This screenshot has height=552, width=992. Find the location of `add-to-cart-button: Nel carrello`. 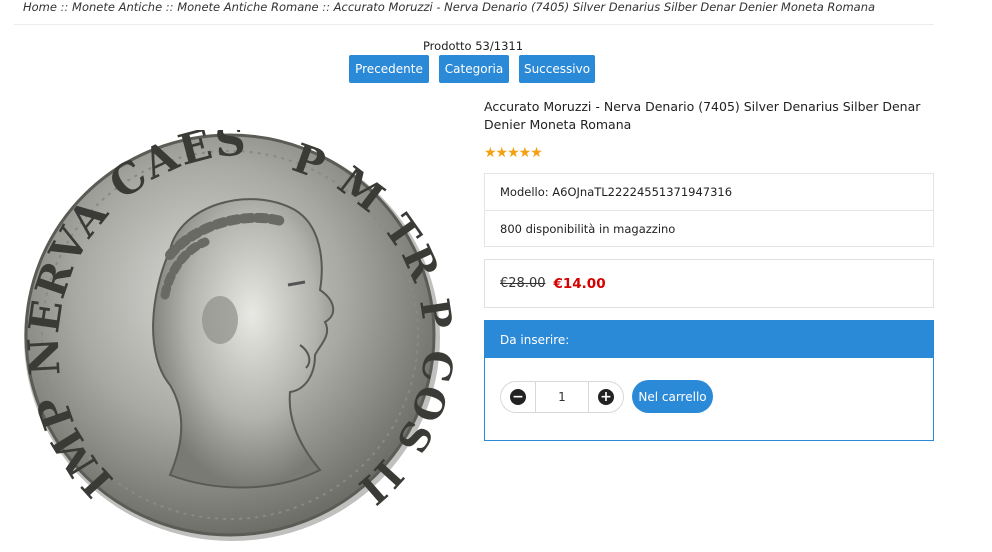

add-to-cart-button: Nel carrello is located at coordinates (672, 396).